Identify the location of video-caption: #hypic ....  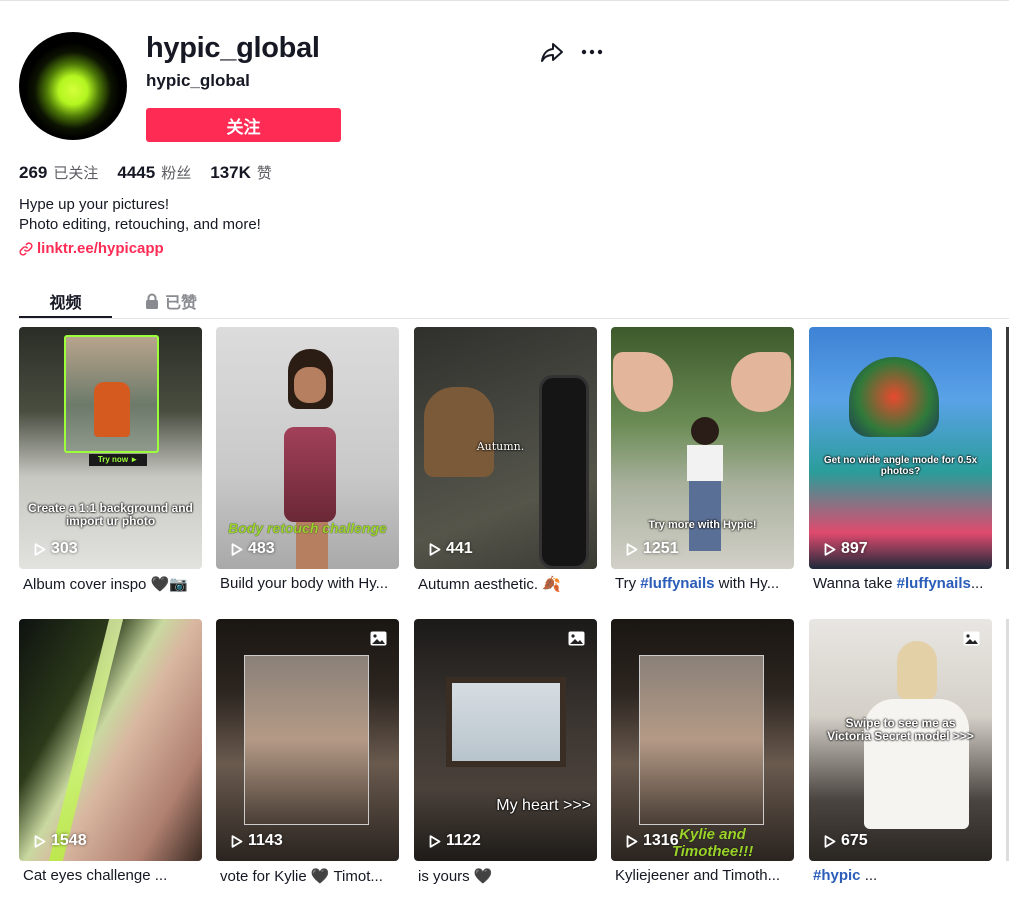
(902, 875).